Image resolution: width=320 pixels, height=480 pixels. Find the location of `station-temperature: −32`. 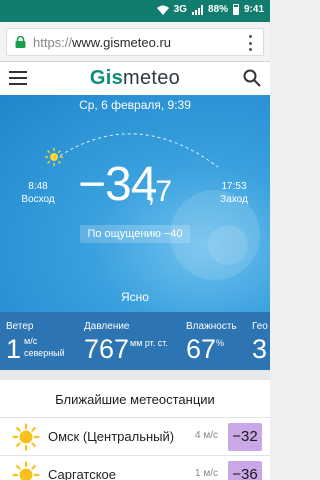

station-temperature: −32 is located at coordinates (245, 437).